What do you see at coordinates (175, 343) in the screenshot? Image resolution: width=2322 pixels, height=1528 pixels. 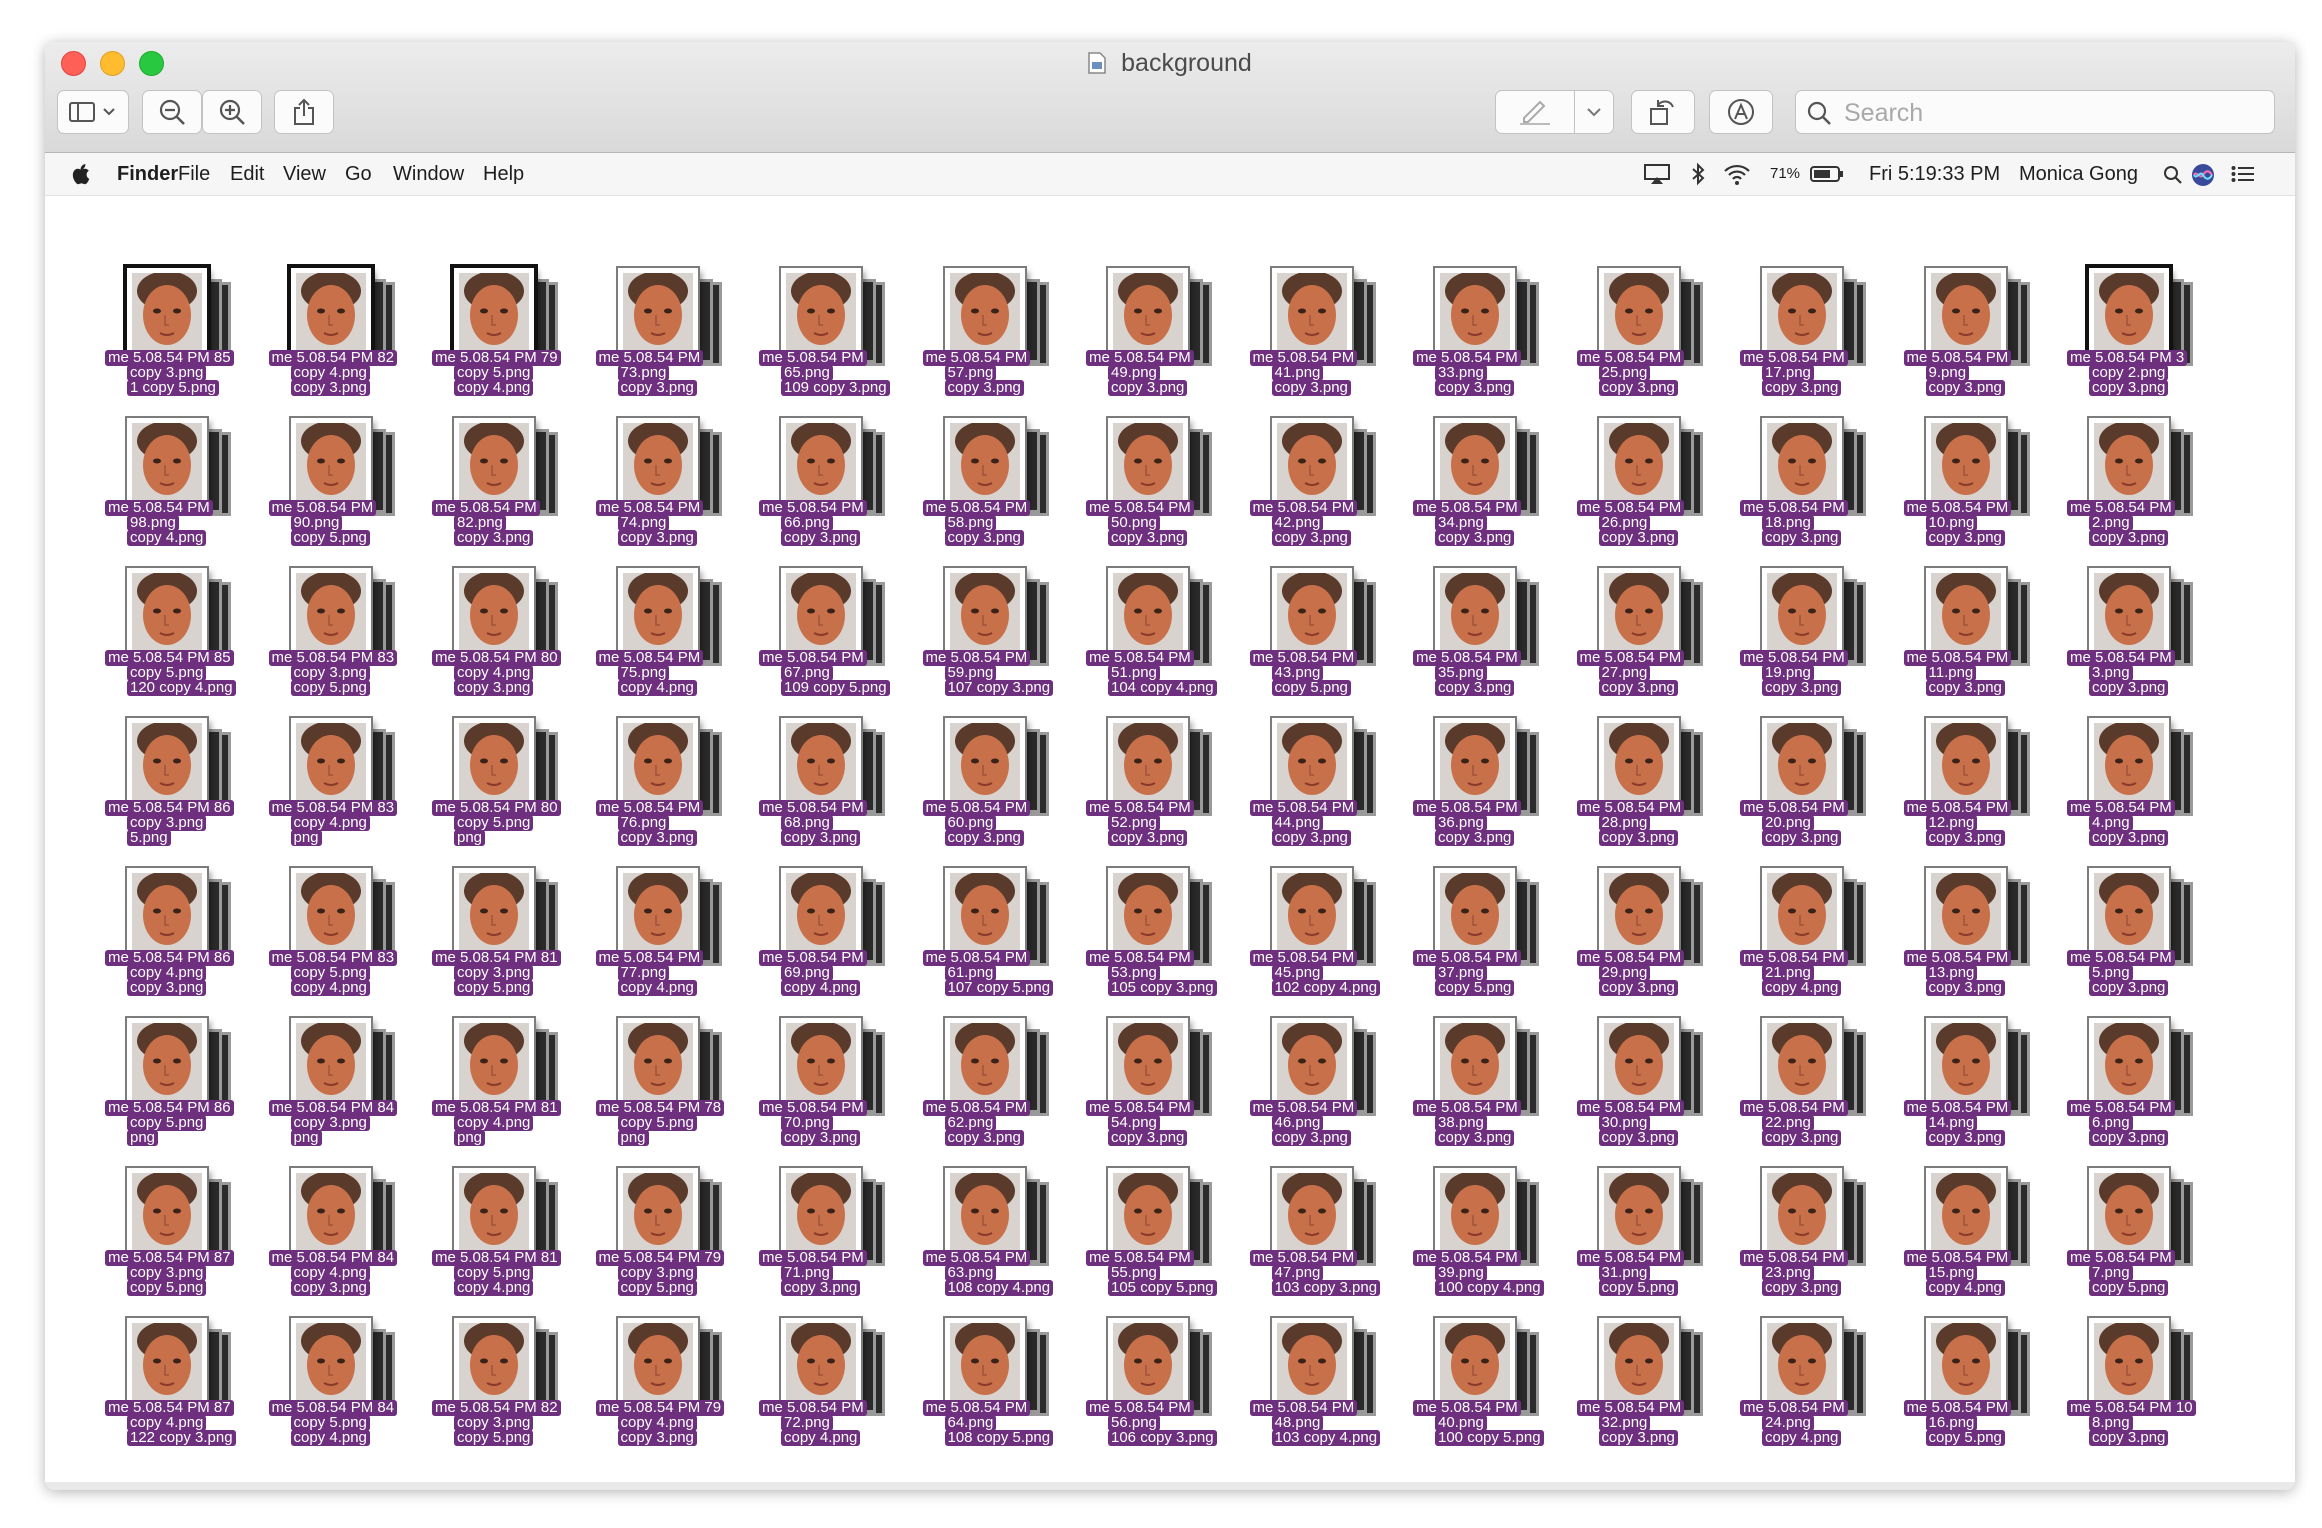 I see `file-icon: me 5.08.54 PM 85 copy 3.png 1 copy 5.png` at bounding box center [175, 343].